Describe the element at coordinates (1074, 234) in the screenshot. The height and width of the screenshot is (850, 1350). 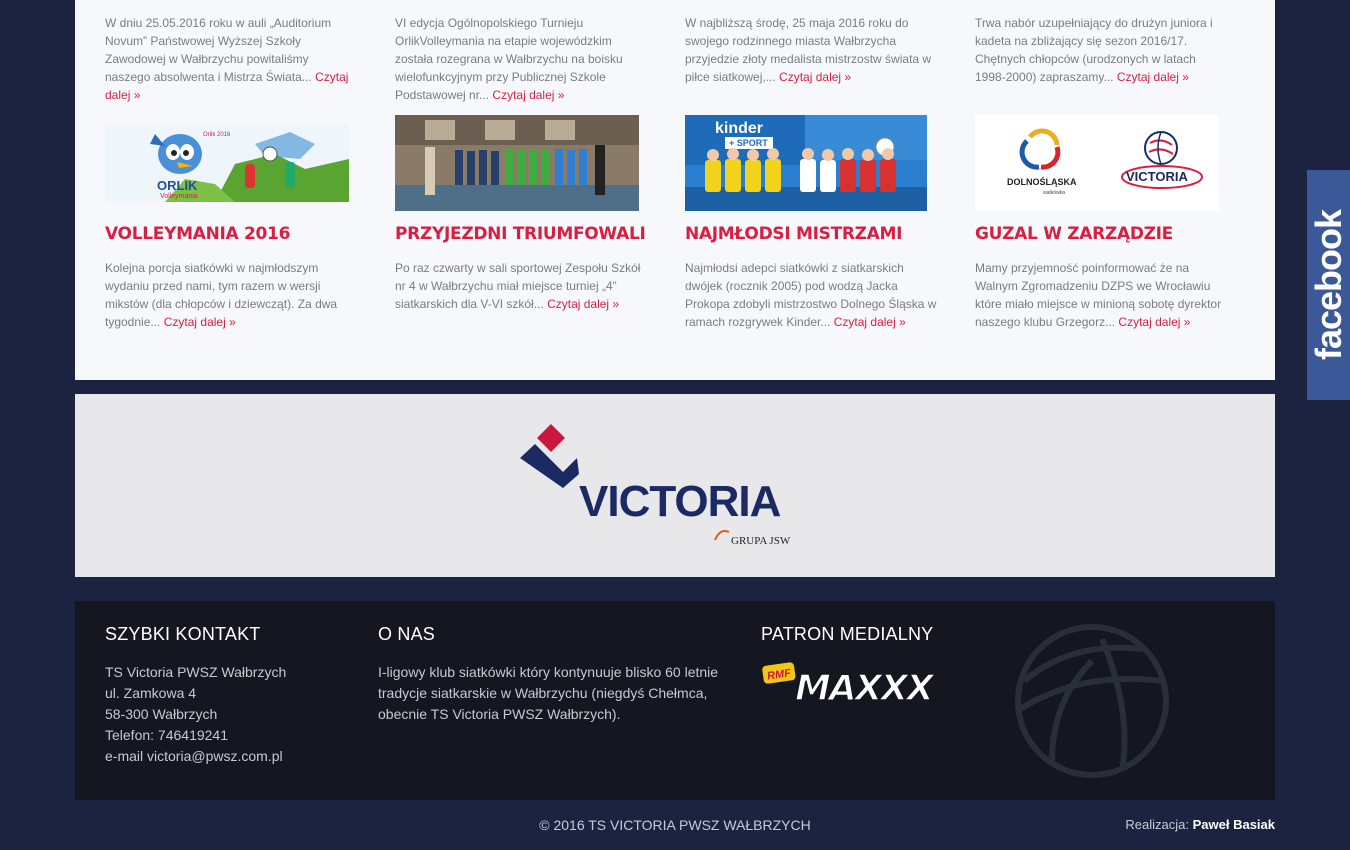
I see `article-title: GUZAL W ZARZĄDZIE` at that location.